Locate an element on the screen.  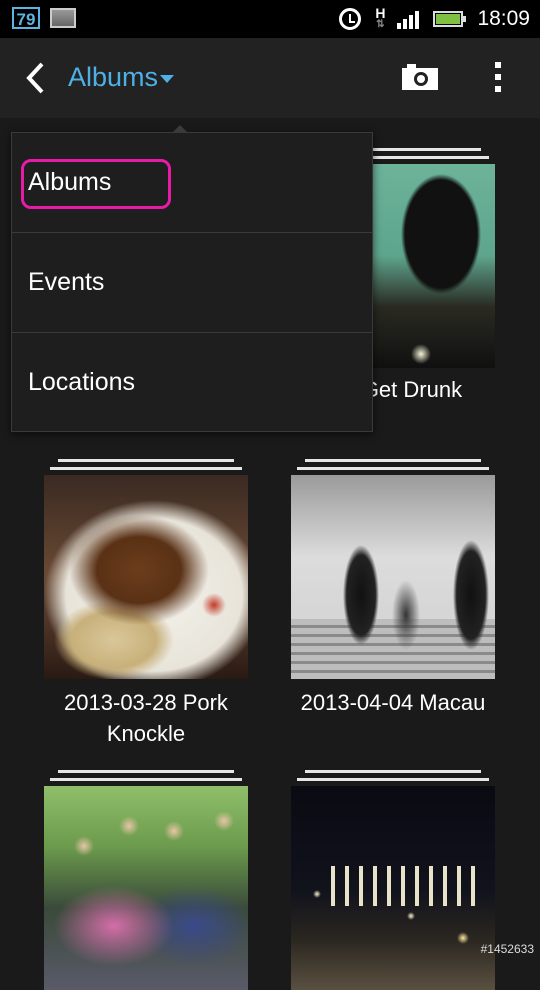
album-label: 2013-03-28 Pork Knockle is located at coordinates (146, 718).